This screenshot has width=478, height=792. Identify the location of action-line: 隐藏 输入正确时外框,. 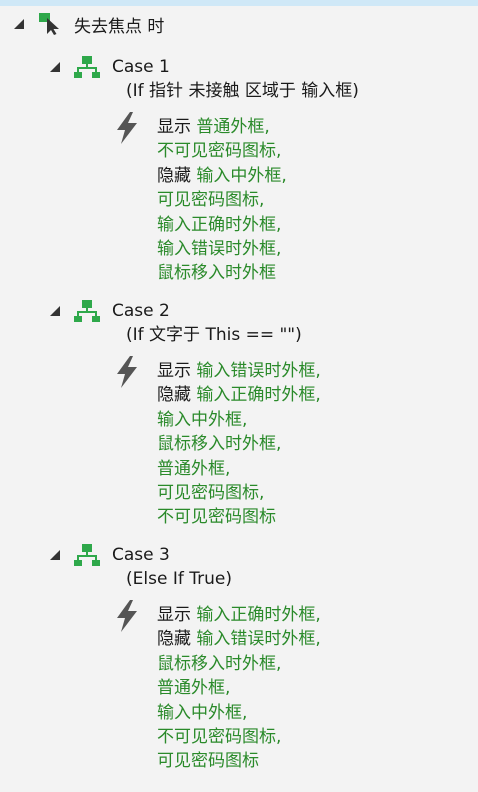
(239, 395).